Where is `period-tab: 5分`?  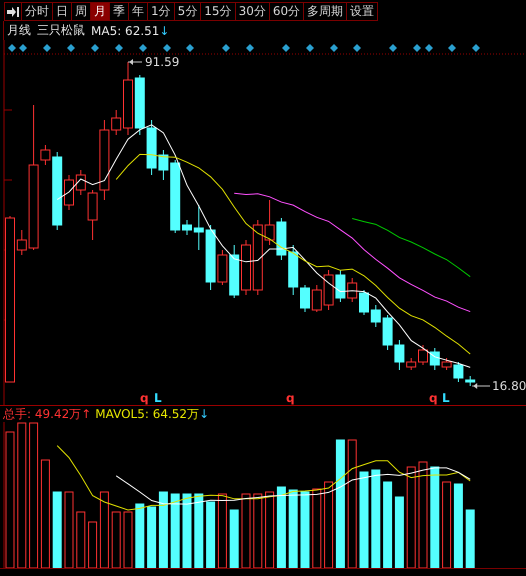 period-tab: 5分 is located at coordinates (188, 11).